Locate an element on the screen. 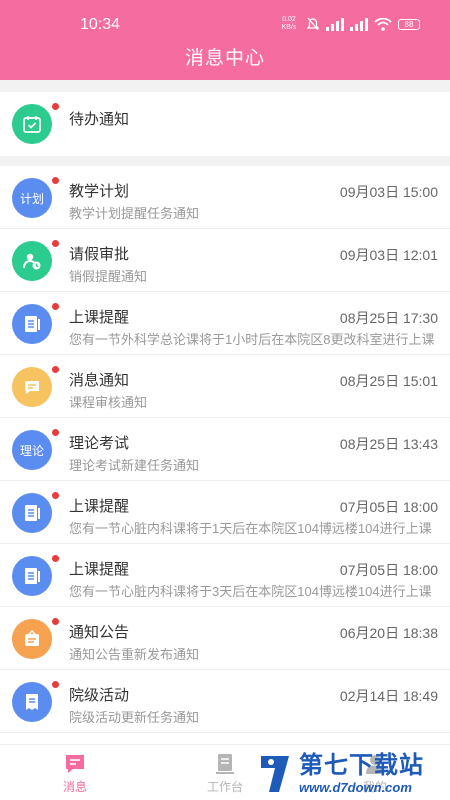 Image resolution: width=450 pixels, height=800 pixels. bulletin-icon is located at coordinates (32, 639).